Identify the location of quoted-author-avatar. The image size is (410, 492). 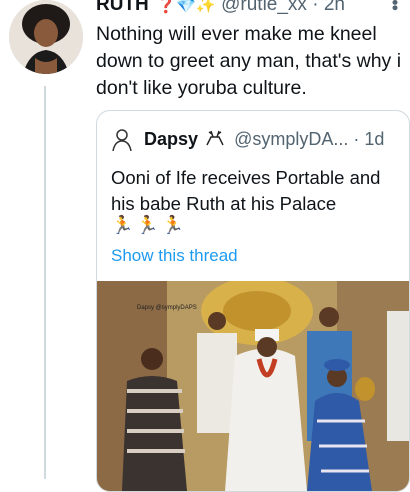
(122, 140).